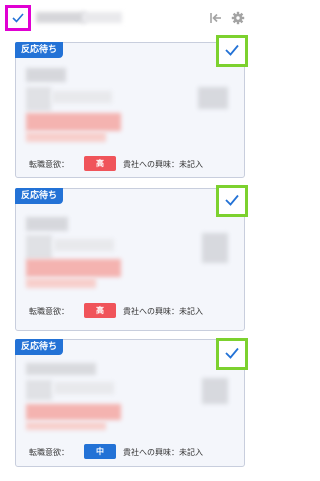  Describe the element at coordinates (100, 451) in the screenshot. I see `willingness-level-badge: 中` at that location.